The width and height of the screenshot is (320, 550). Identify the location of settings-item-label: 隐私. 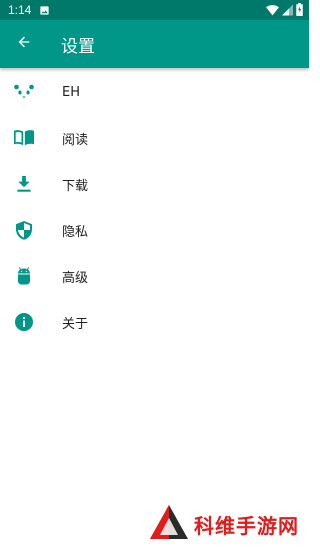
(75, 232).